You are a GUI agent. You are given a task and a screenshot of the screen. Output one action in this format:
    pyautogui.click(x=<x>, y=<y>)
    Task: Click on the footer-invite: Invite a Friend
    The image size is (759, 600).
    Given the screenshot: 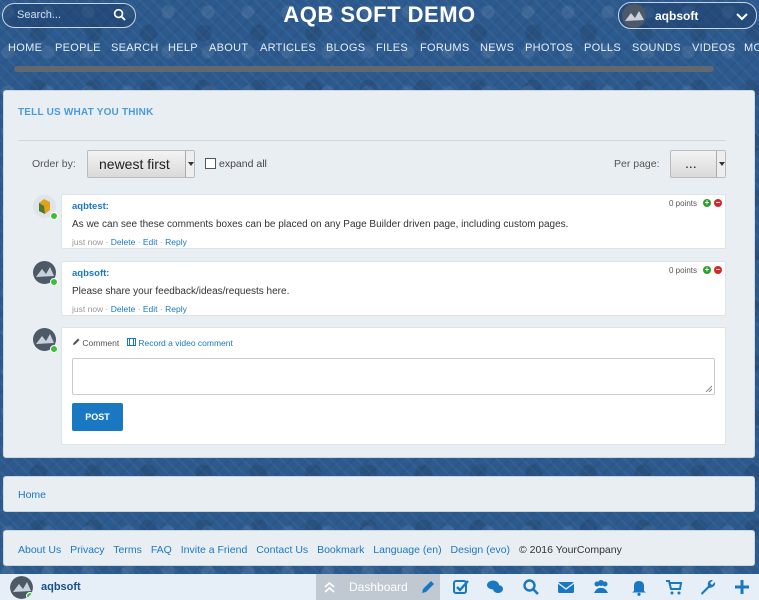 What is the action you would take?
    pyautogui.click(x=214, y=550)
    